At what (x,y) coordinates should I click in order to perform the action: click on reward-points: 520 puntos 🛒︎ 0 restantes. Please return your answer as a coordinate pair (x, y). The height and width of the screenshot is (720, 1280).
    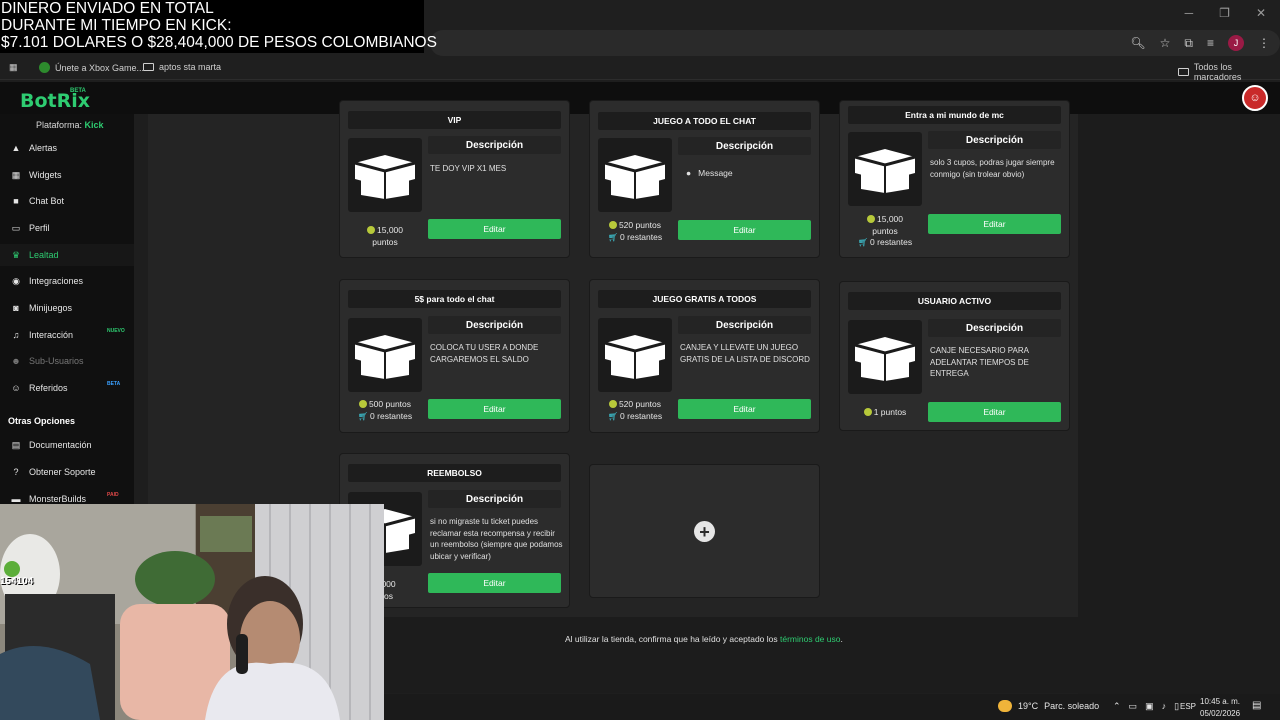
    Looking at the image, I should click on (635, 410).